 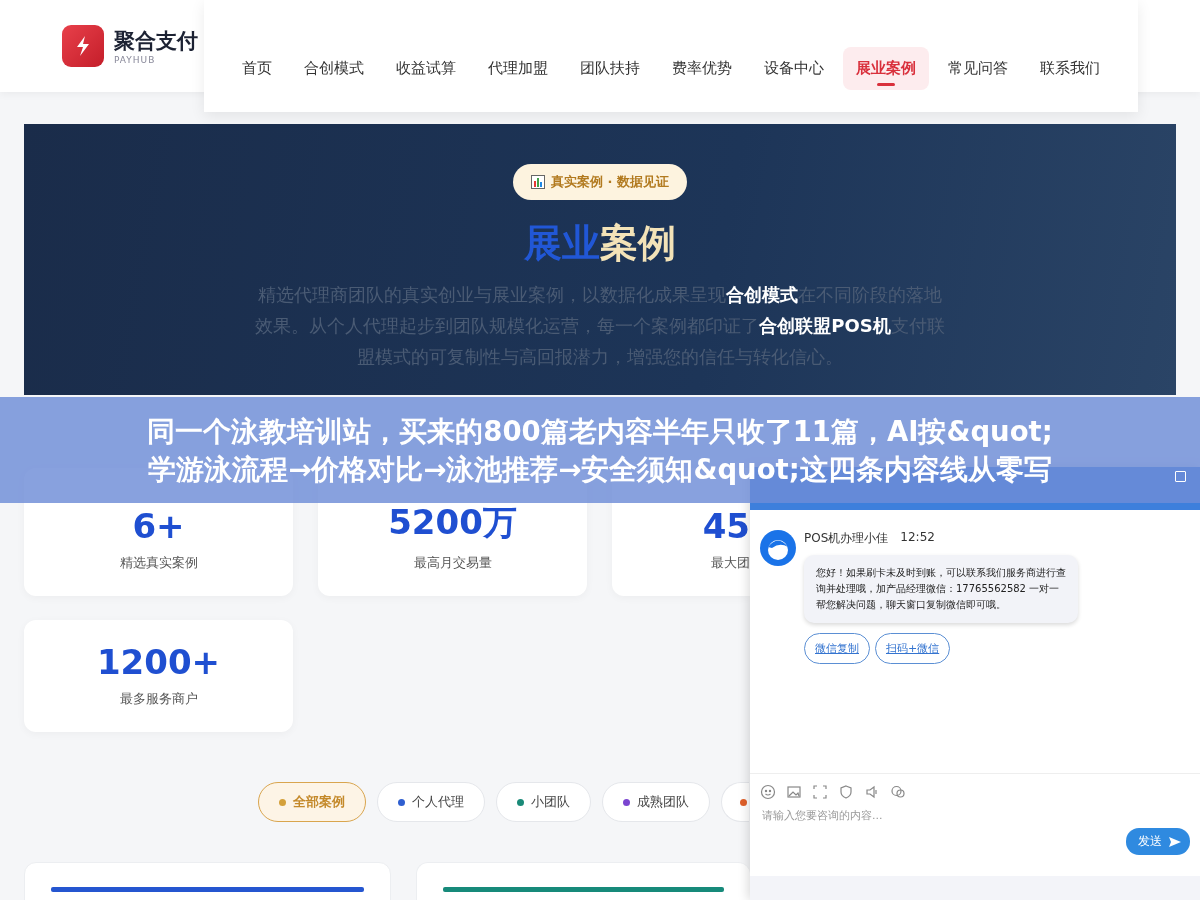 What do you see at coordinates (158, 526) in the screenshot?
I see `stat-value: 6+` at bounding box center [158, 526].